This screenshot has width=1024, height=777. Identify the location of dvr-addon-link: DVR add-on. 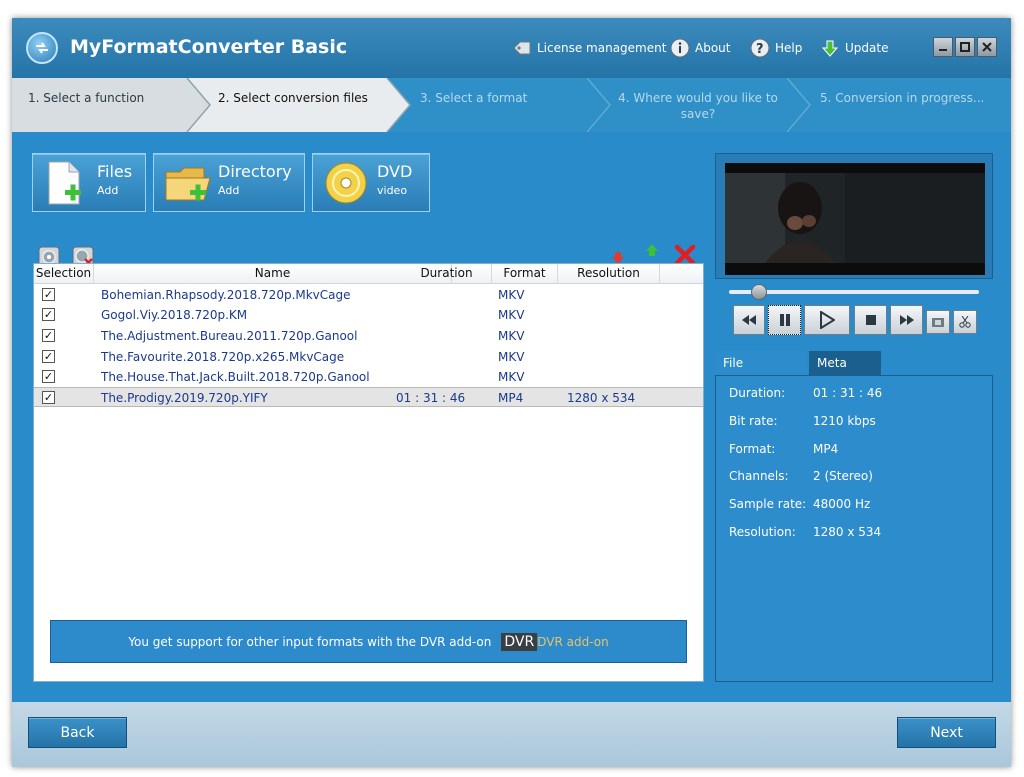
(572, 642).